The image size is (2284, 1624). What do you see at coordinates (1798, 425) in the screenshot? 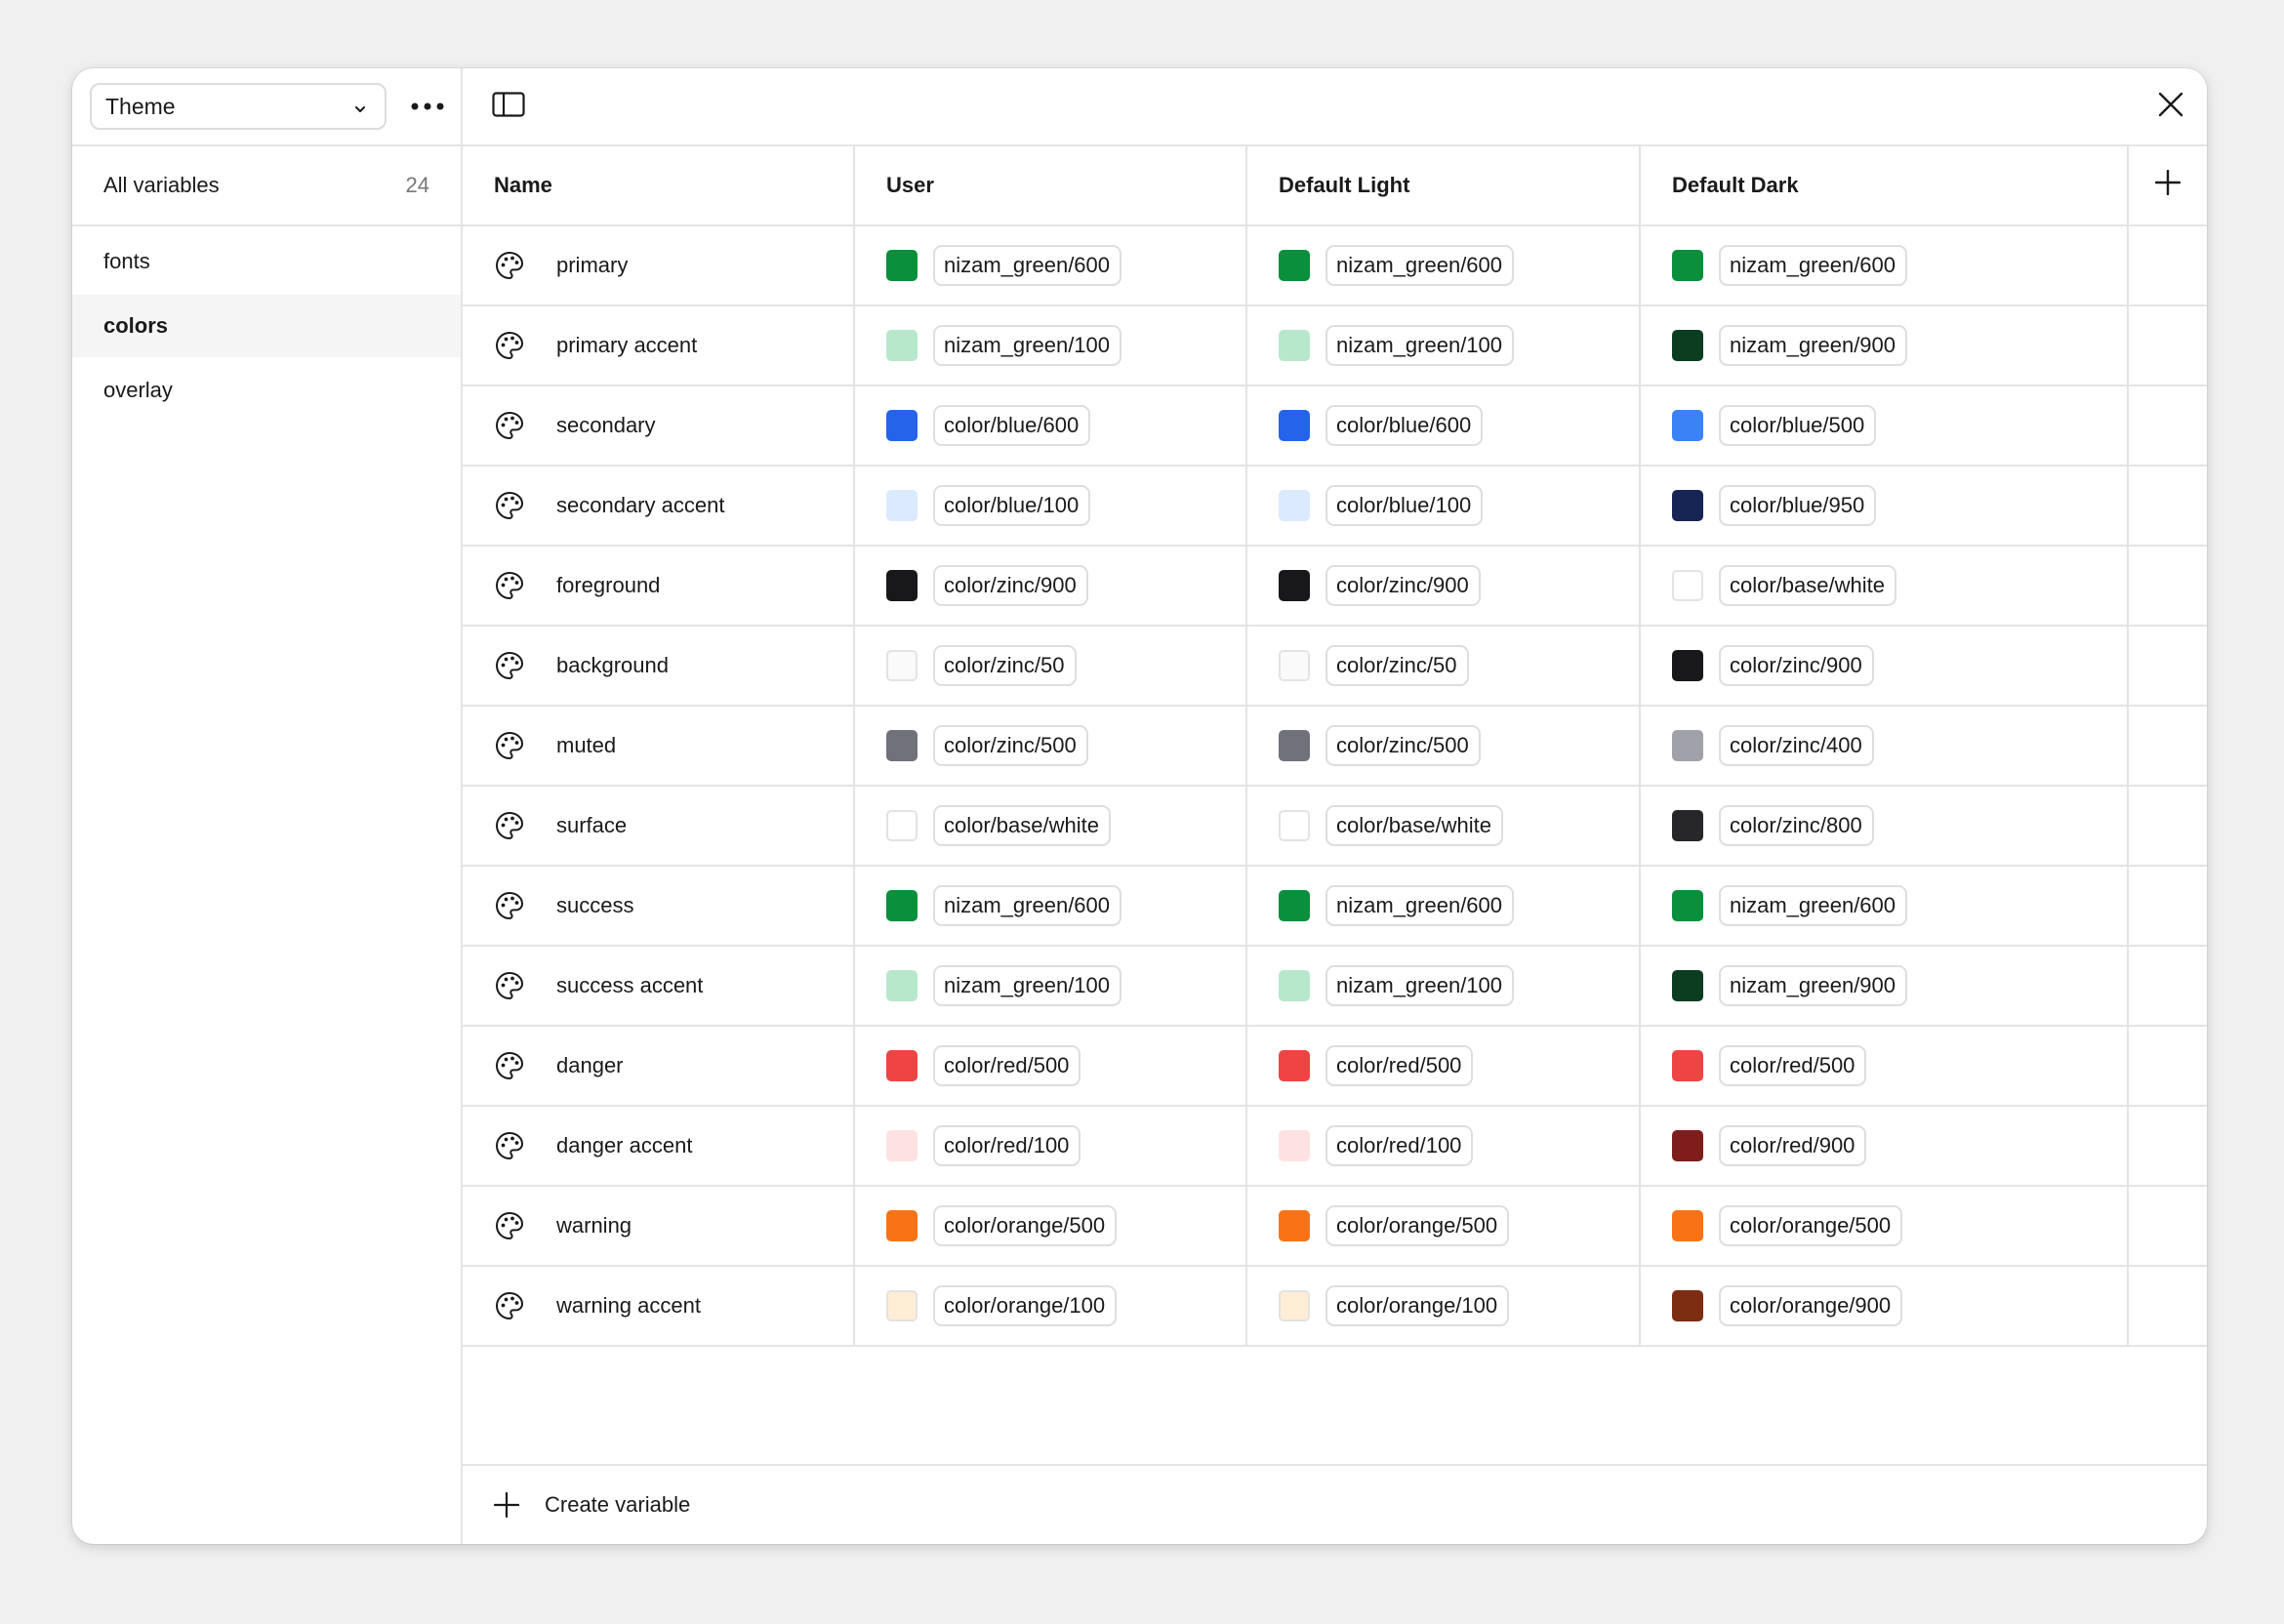
I see `alias-pill: color/blue/500` at bounding box center [1798, 425].